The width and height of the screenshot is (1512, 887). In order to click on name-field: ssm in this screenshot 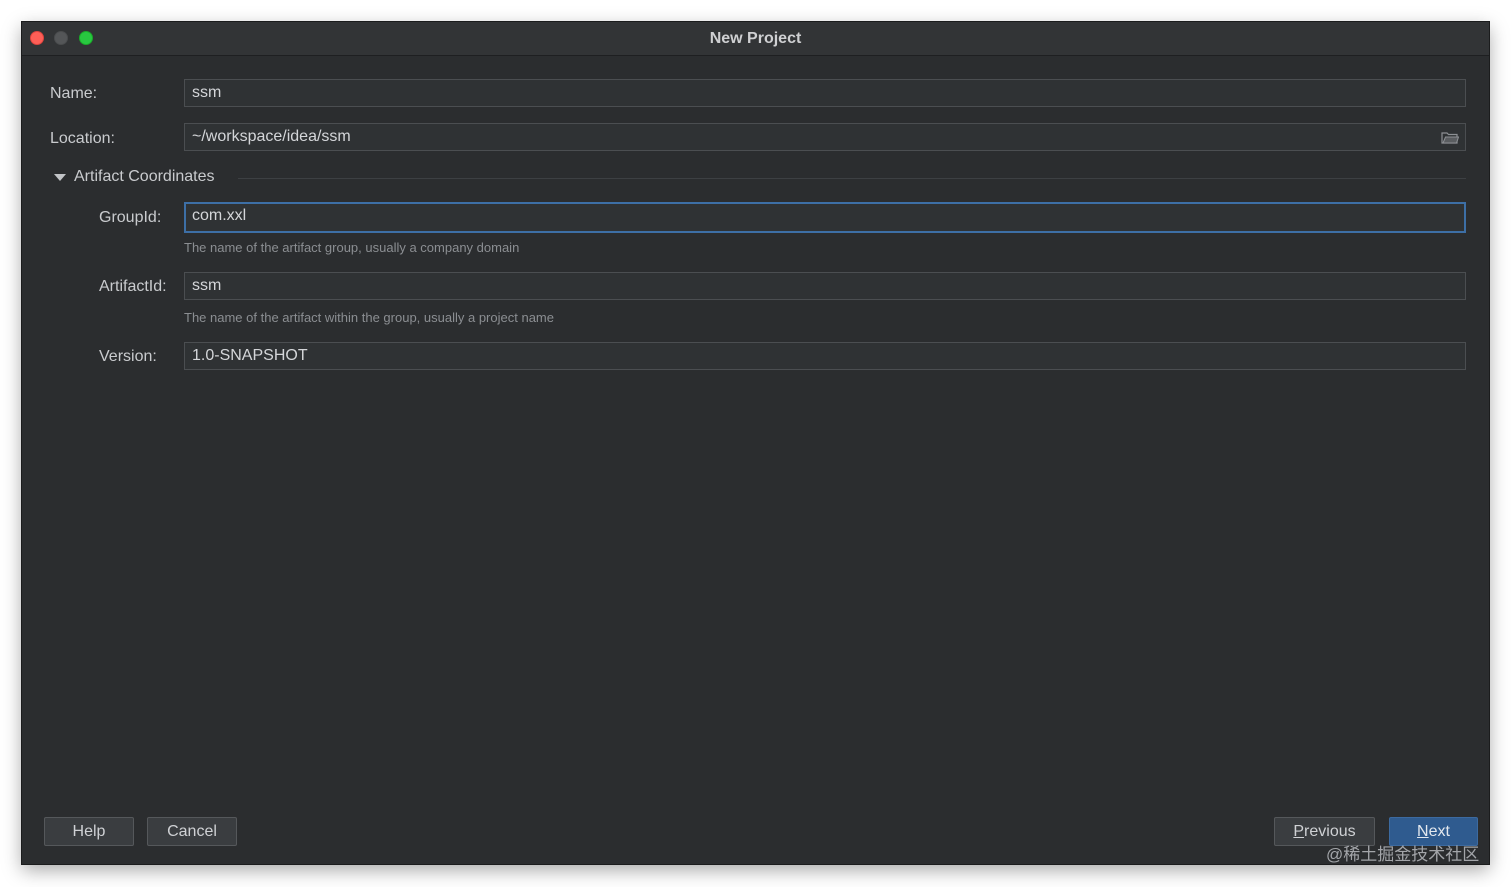, I will do `click(825, 93)`.